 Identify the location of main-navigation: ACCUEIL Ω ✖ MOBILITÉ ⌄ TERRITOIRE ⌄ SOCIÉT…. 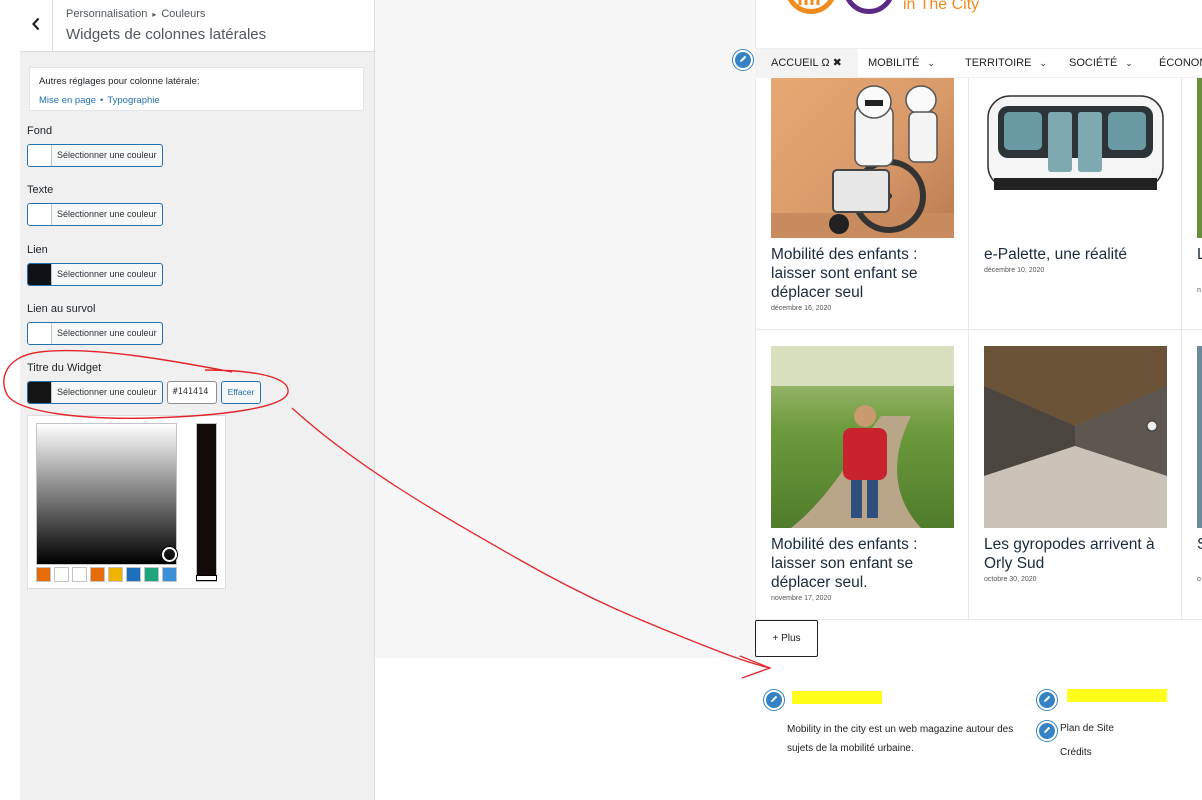
(978, 63).